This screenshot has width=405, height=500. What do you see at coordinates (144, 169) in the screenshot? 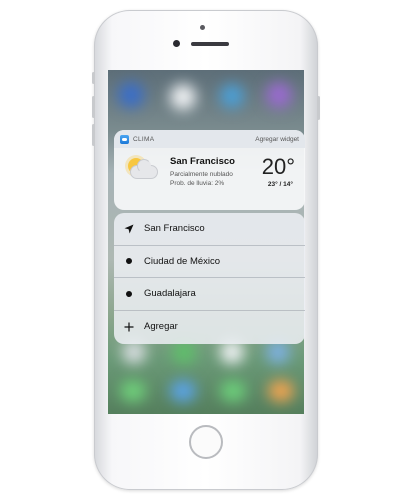
I see `cloud-icon` at bounding box center [144, 169].